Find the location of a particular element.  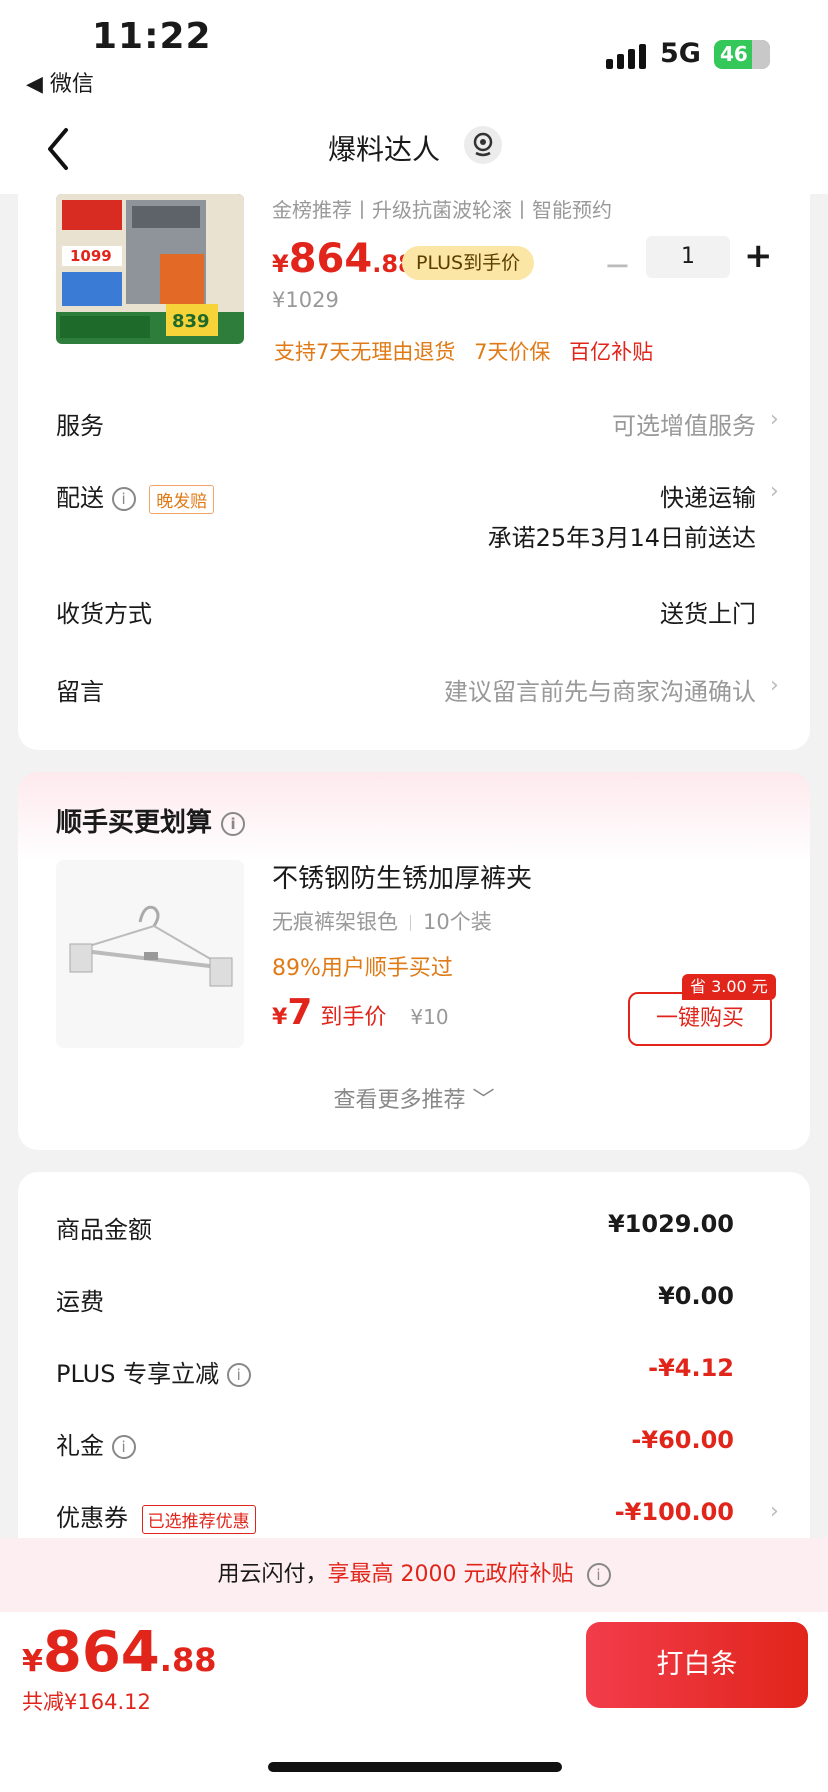

combo-product-name: 不锈钢防生锈加厚裤夹 is located at coordinates (402, 876).